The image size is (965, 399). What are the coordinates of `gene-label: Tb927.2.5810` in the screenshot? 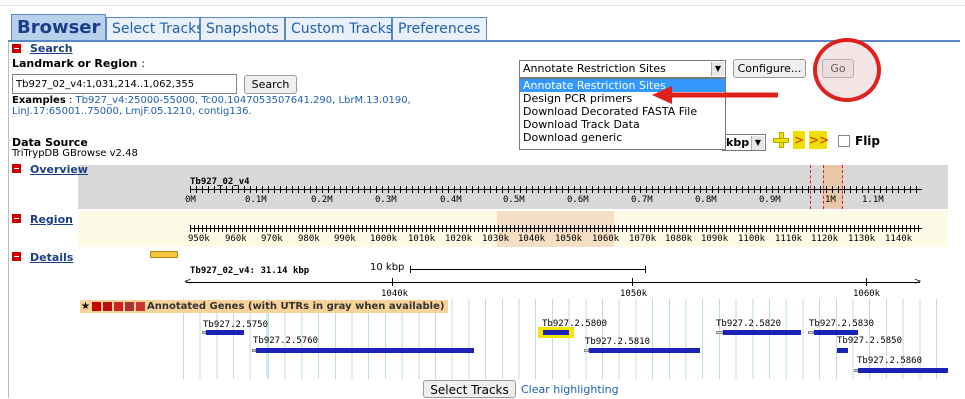 It's located at (617, 342).